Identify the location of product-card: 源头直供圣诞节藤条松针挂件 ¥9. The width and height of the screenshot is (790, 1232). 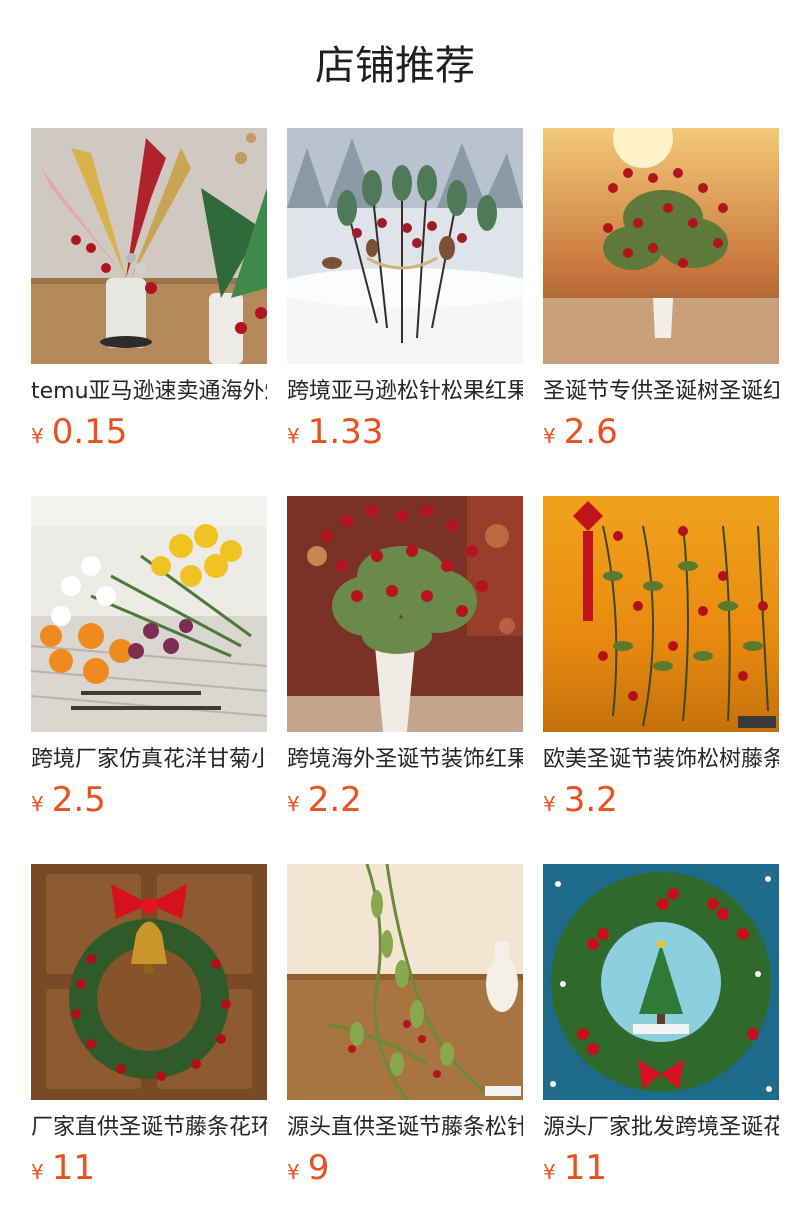
(405, 1048).